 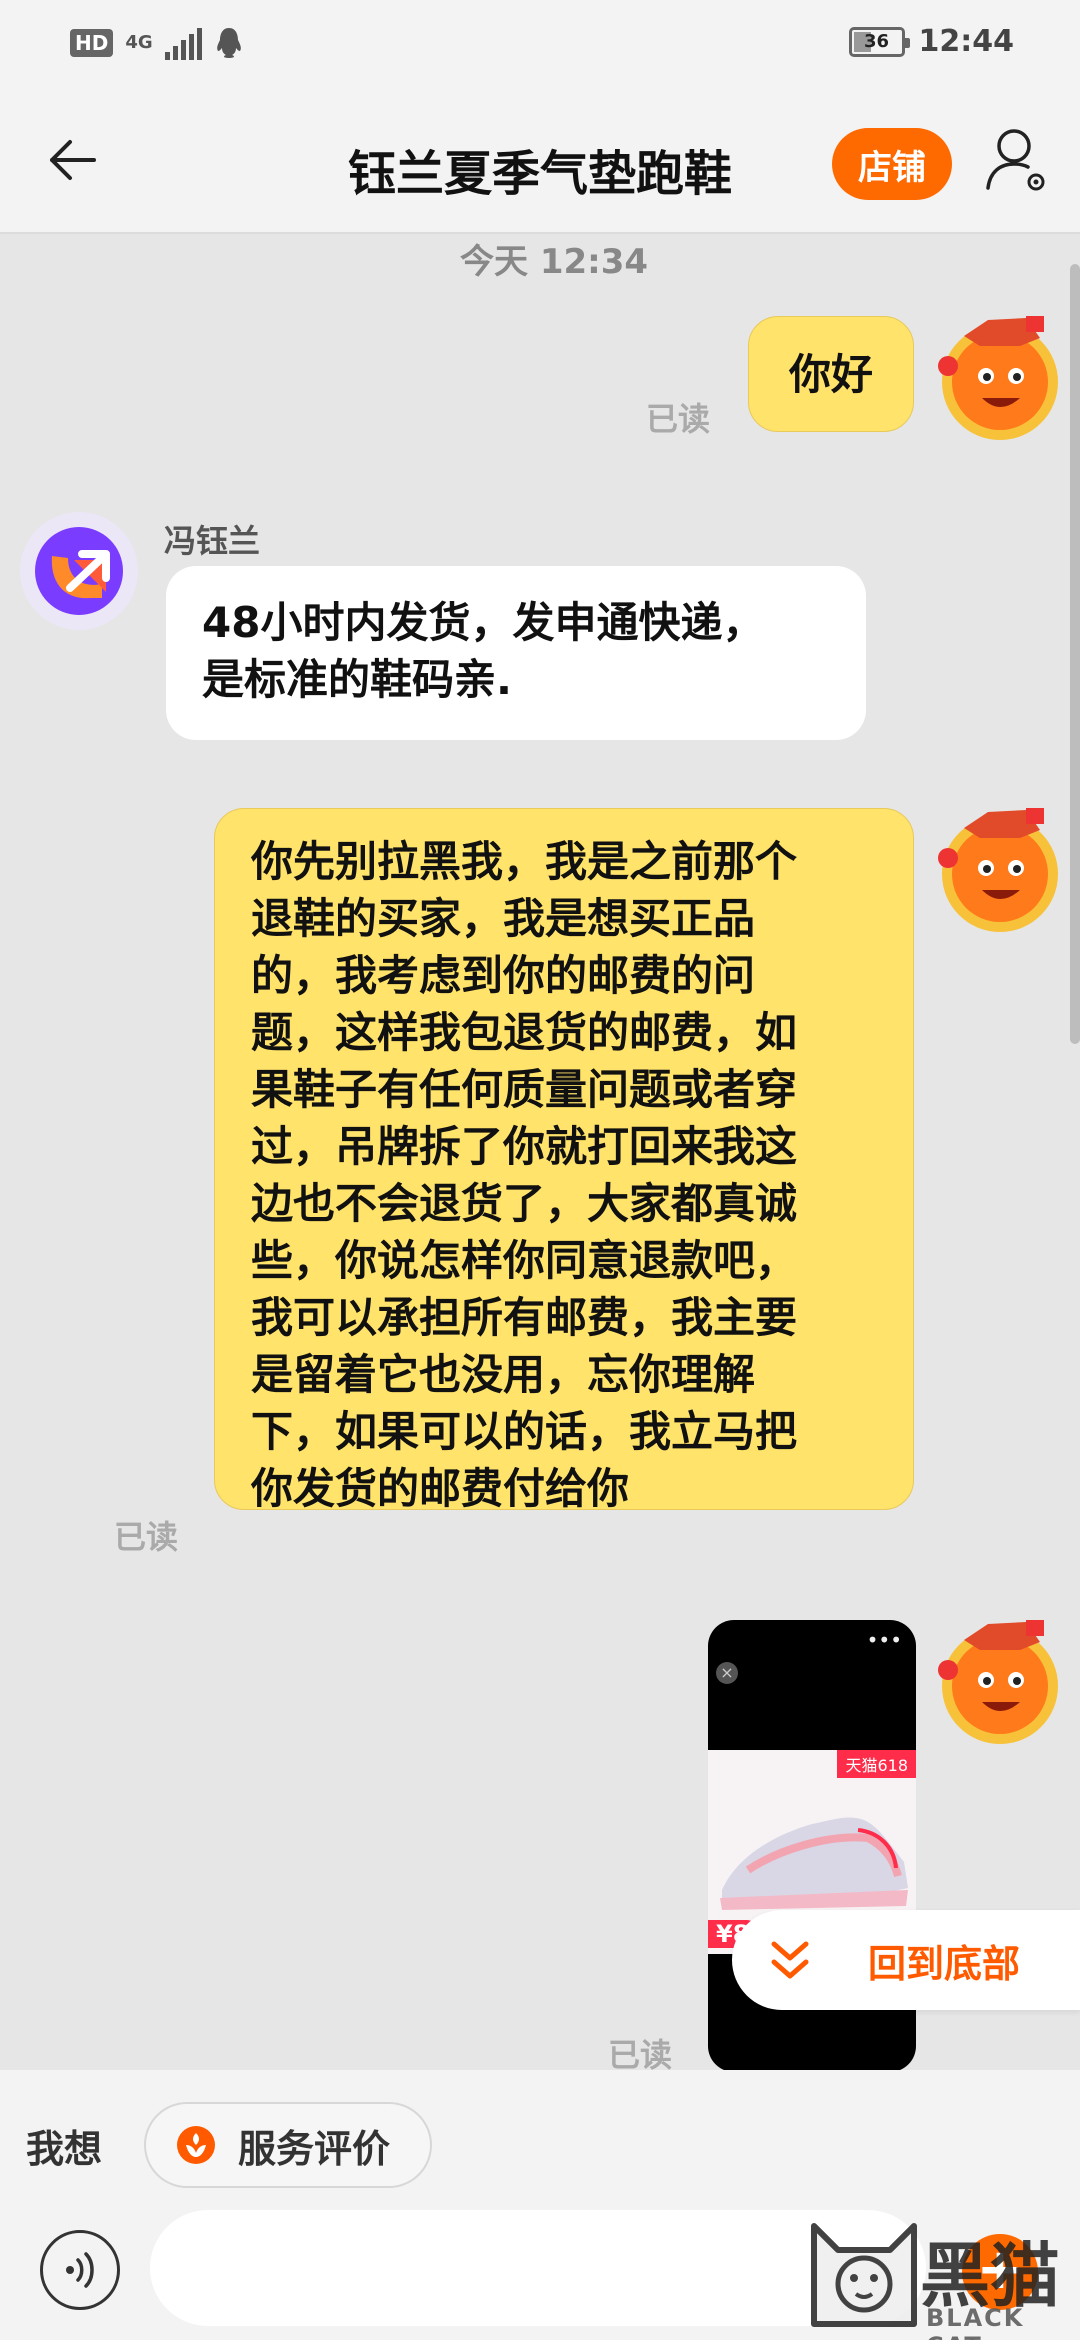 I want to click on message-line: 你先别拉黑我，我是之前那个, so click(x=524, y=861).